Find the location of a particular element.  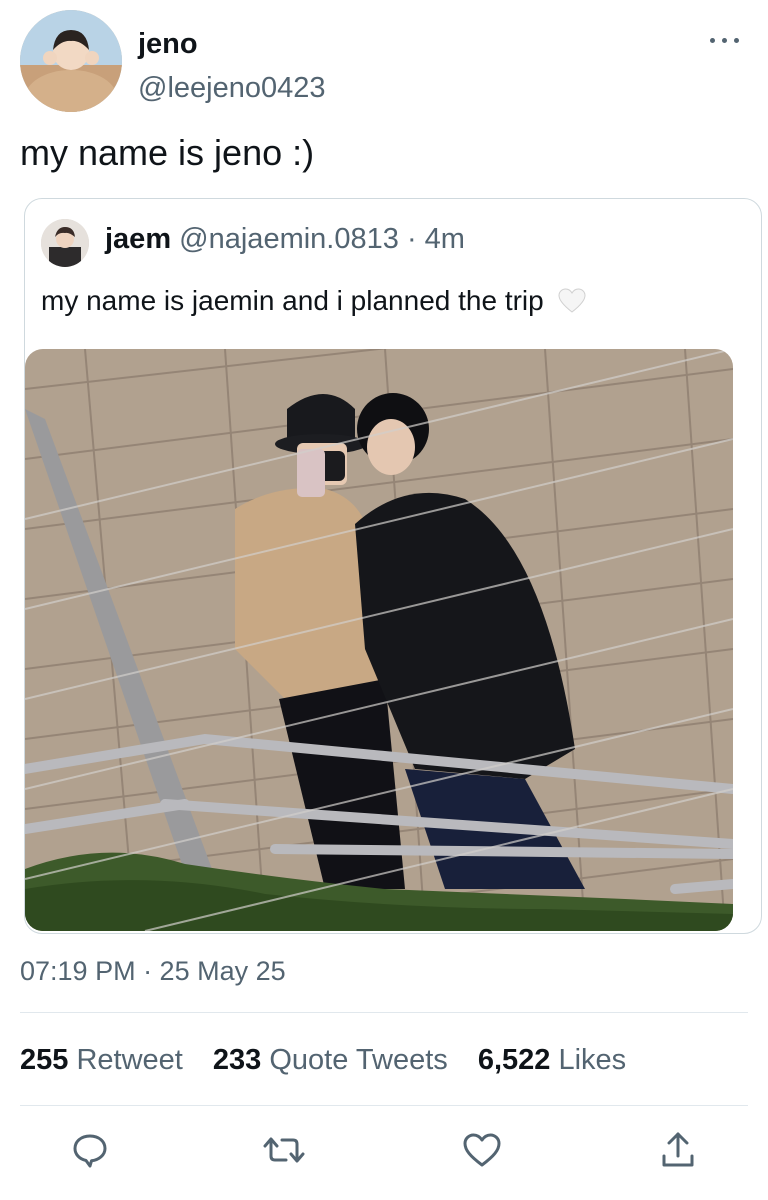

white-heart-icon is located at coordinates (571, 304).